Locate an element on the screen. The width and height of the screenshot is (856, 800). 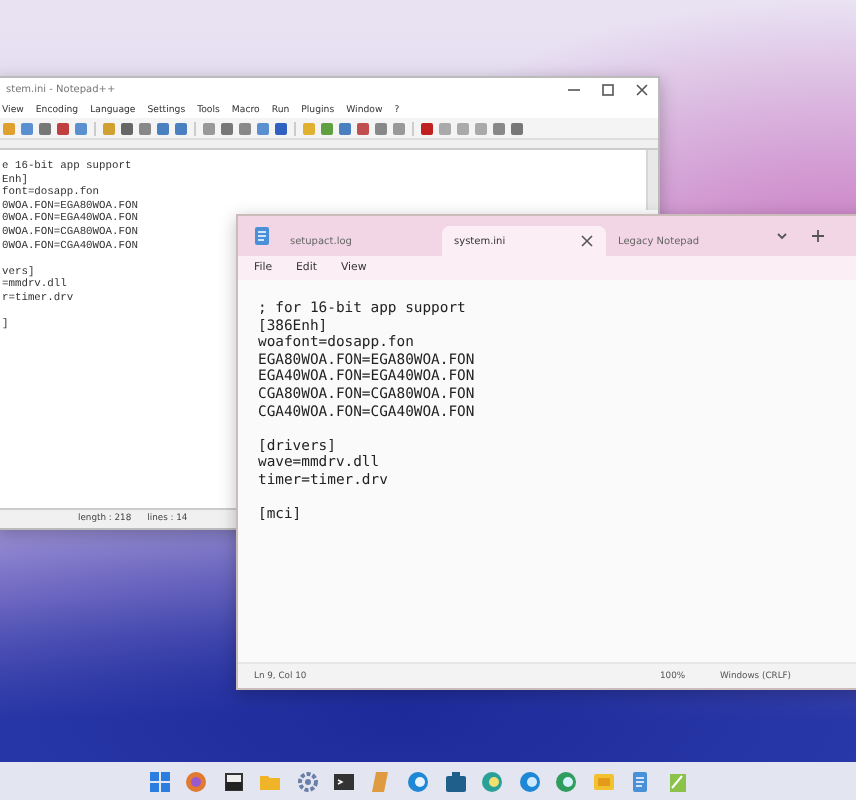
briefcase-icon is located at coordinates (455, 781).